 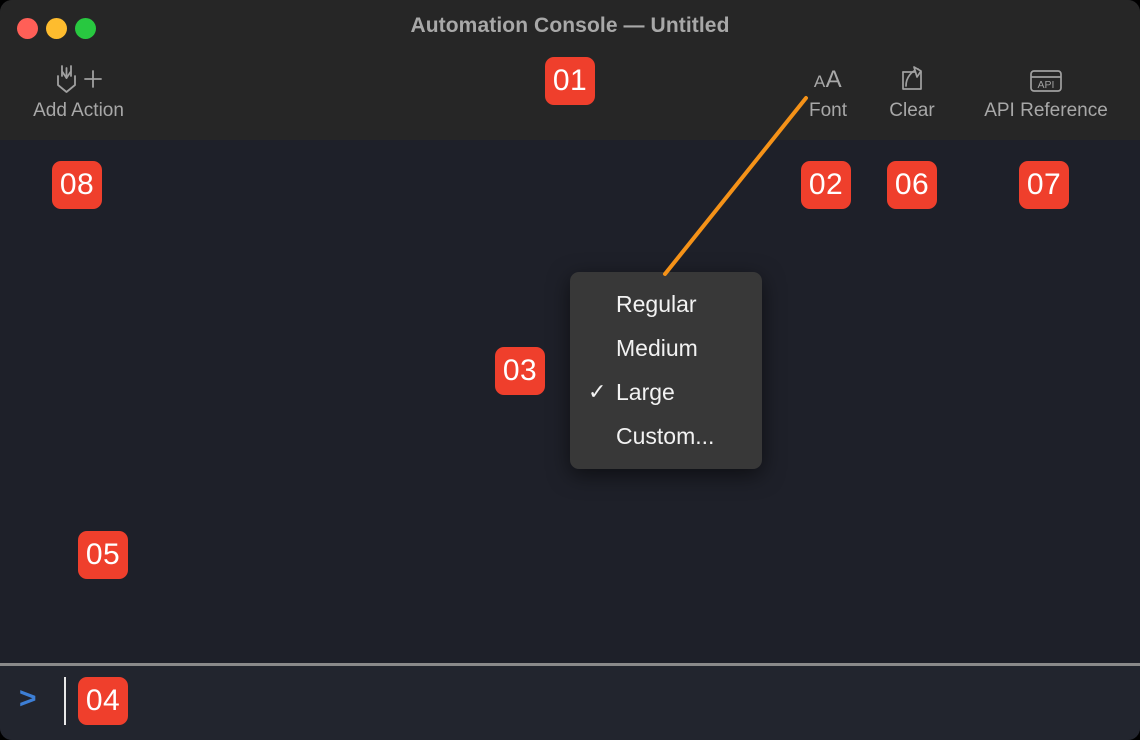 I want to click on clear-icon, so click(x=912, y=80).